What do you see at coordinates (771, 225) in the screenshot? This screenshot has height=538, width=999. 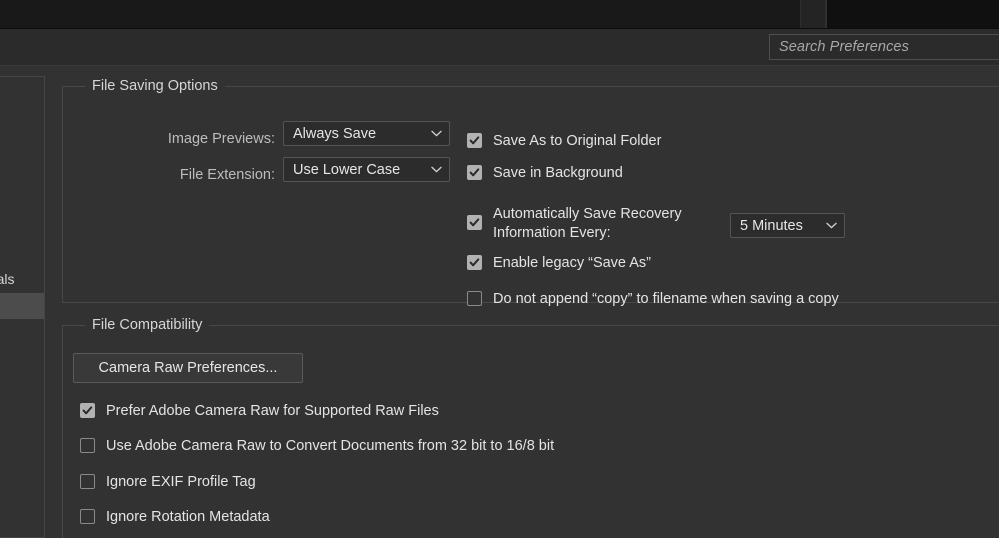 I see `recovery-interval-value: 5 Minutes` at bounding box center [771, 225].